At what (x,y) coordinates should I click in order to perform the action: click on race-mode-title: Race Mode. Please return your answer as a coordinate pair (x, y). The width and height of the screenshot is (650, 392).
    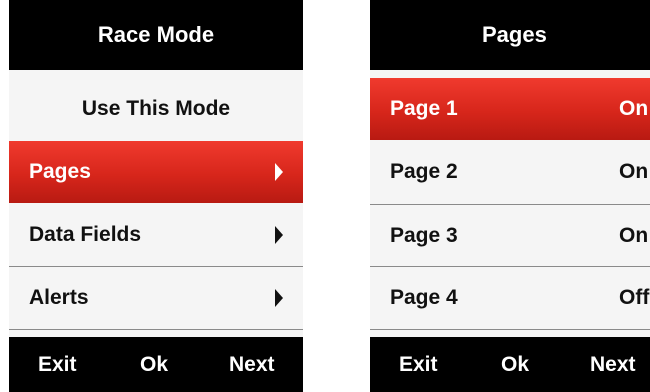
    Looking at the image, I should click on (156, 34).